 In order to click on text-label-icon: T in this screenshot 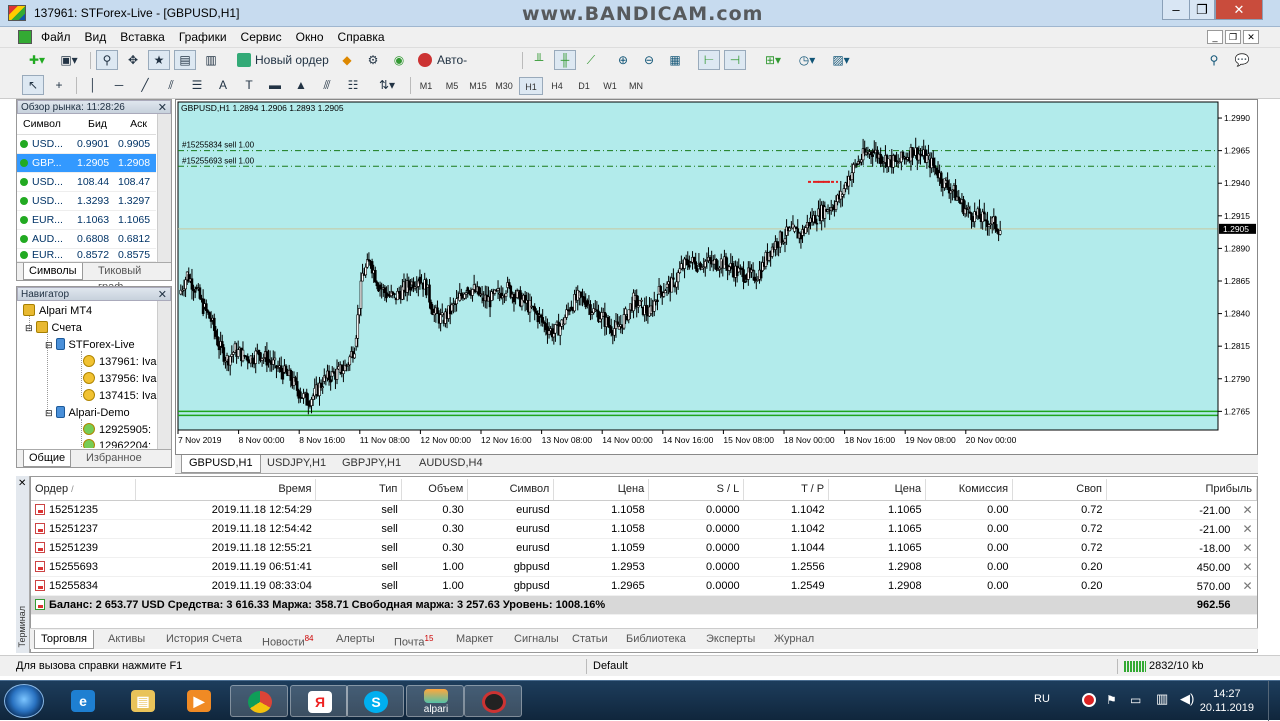, I will do `click(249, 85)`.